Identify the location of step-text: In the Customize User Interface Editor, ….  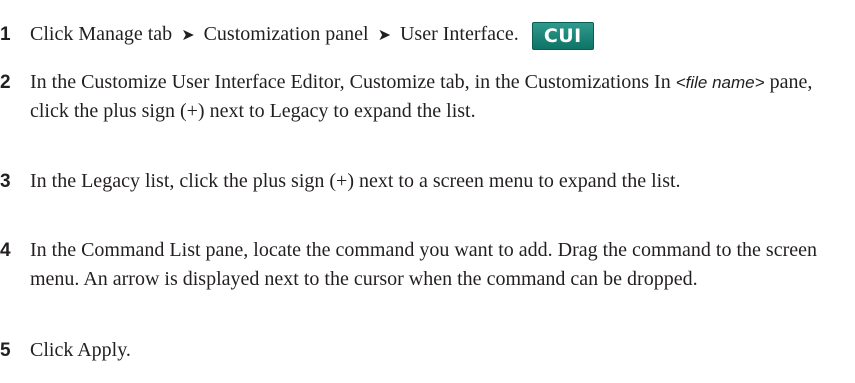
(440, 97).